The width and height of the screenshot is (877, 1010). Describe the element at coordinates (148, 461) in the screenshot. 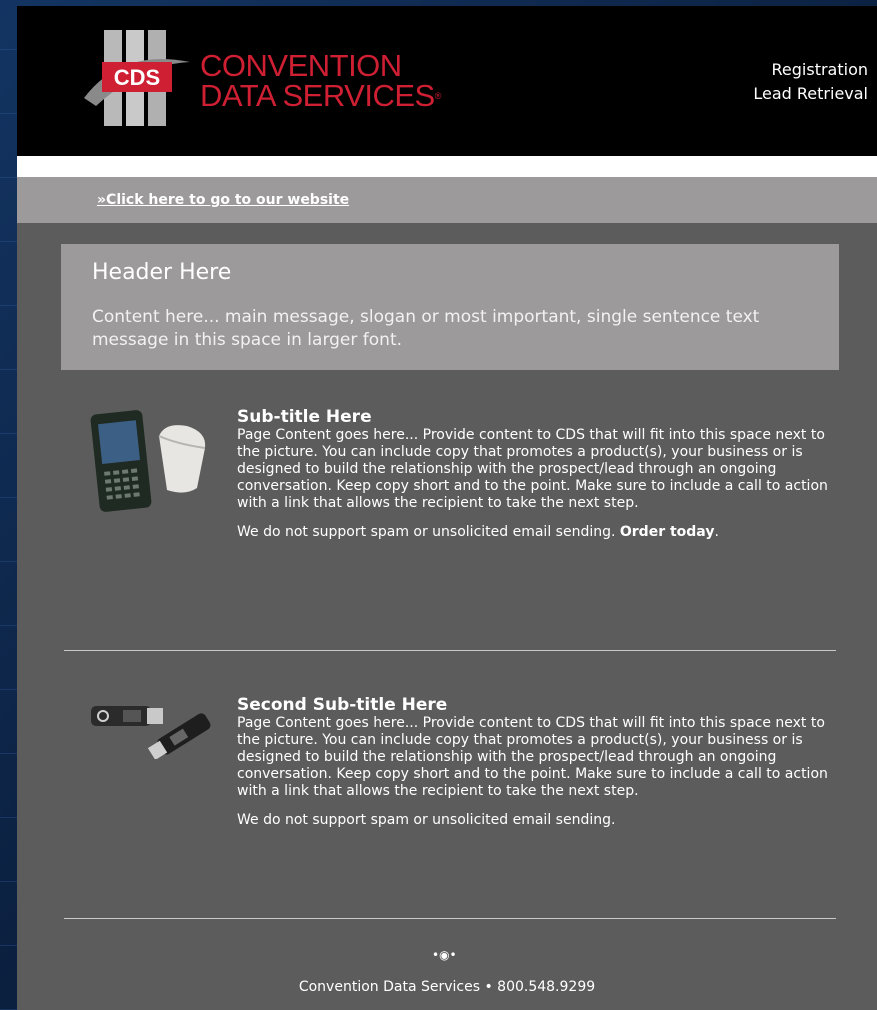

I see `handheld-scanner-icon` at that location.